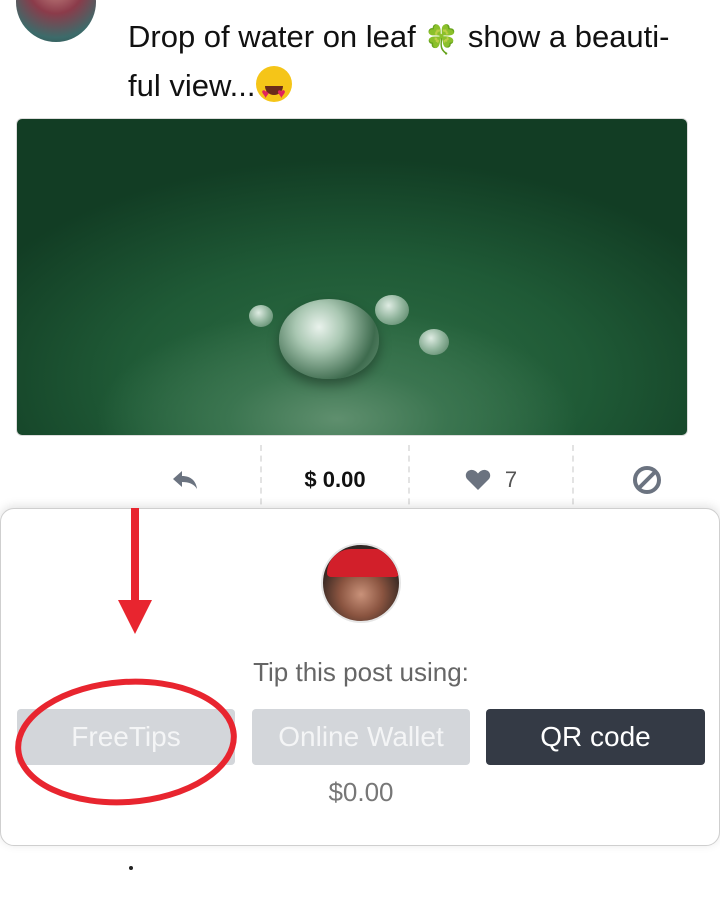 The width and height of the screenshot is (720, 905). What do you see at coordinates (131, 868) in the screenshot?
I see `page-dot` at bounding box center [131, 868].